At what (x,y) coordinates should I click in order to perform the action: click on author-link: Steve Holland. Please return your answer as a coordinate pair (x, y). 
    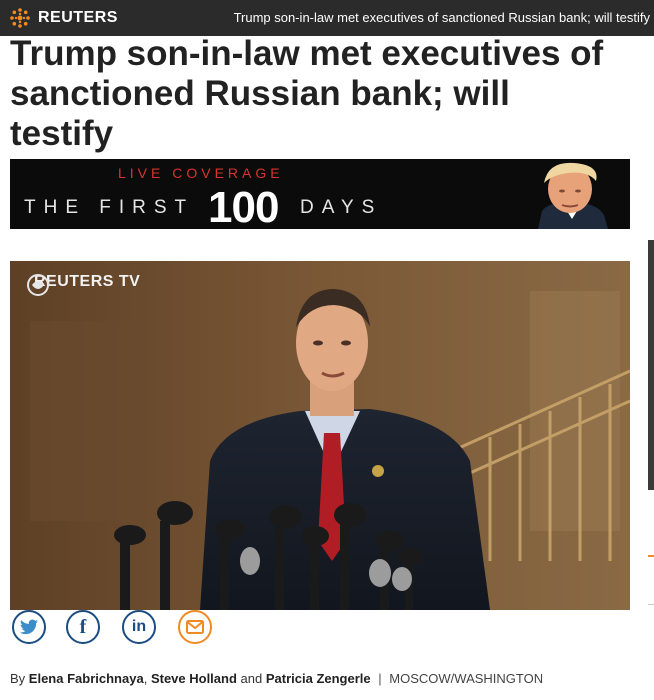
    Looking at the image, I should click on (194, 678).